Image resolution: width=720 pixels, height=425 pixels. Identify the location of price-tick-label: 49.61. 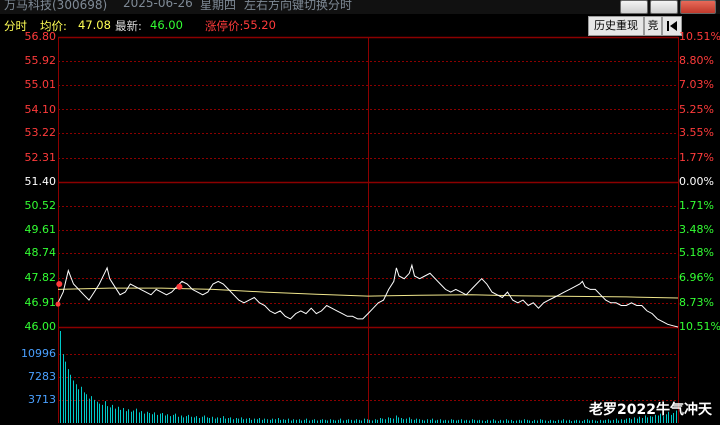
(40, 230).